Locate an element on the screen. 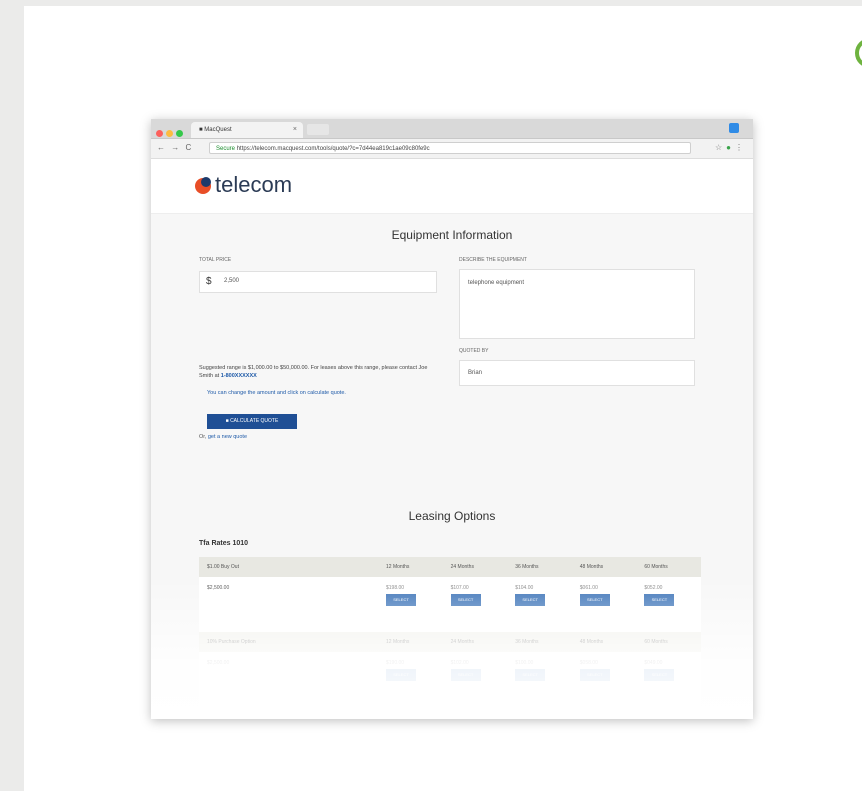 This screenshot has width=862, height=791. maximize-window-icon is located at coordinates (179, 133).